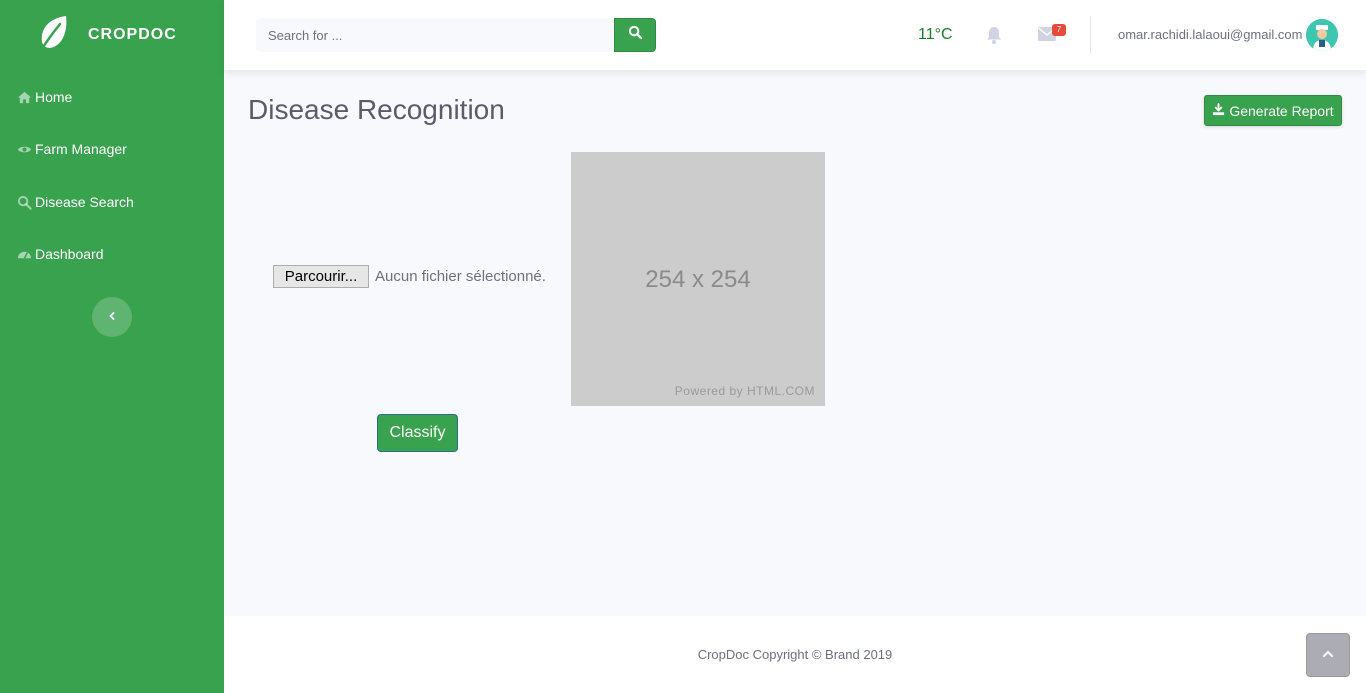 This screenshot has width=1366, height=693. I want to click on search-input, so click(435, 35).